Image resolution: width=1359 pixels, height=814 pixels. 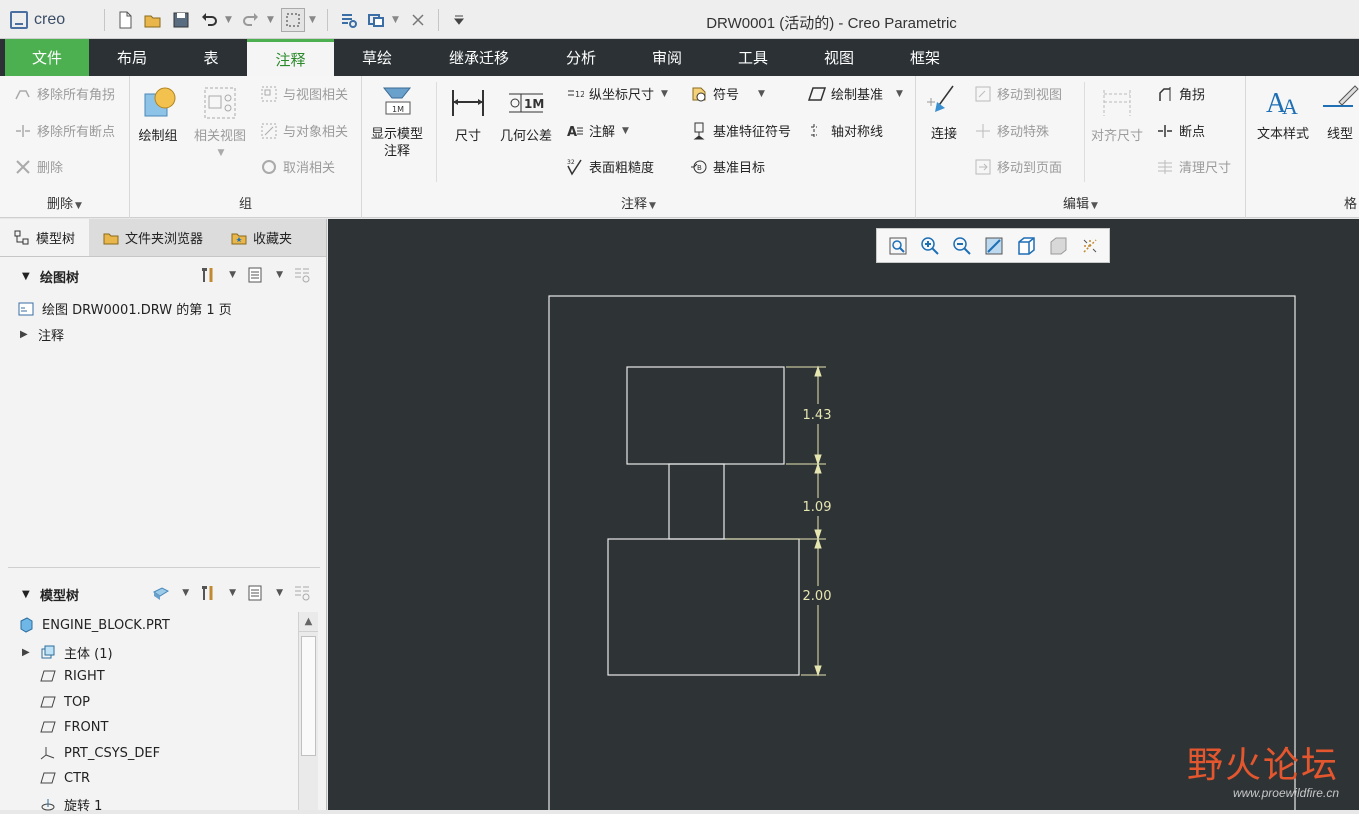 I want to click on move-special-button: 移动特殊, so click(x=1011, y=130).